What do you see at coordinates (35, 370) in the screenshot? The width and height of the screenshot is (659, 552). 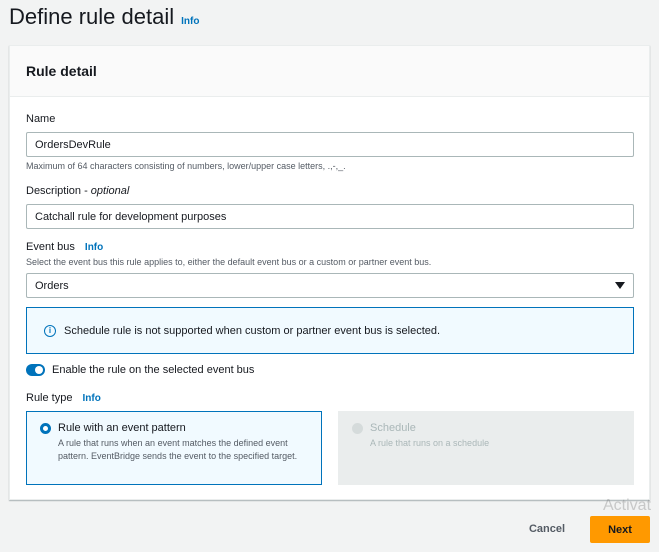 I see `enable-rule-toggle` at bounding box center [35, 370].